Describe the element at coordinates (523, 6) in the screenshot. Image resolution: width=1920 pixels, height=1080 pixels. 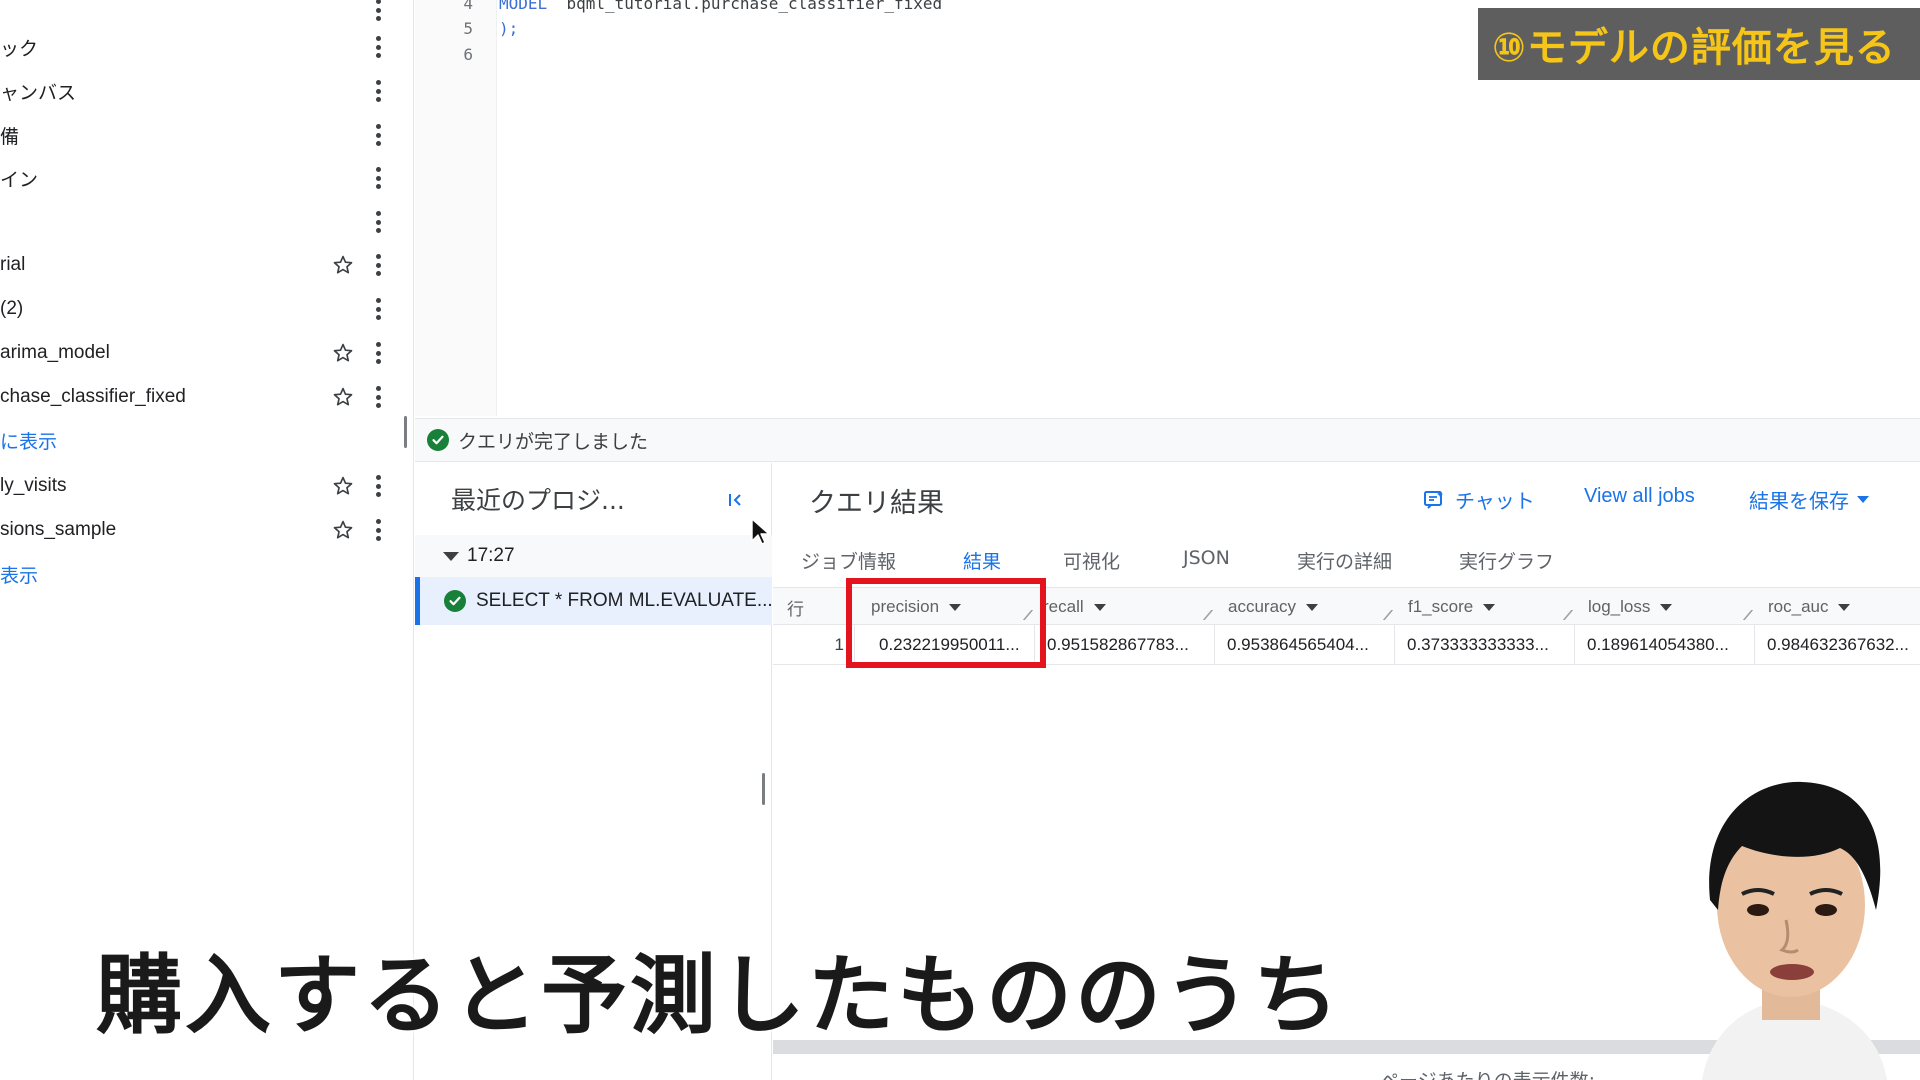
I see `code-keyword: MODEL` at that location.